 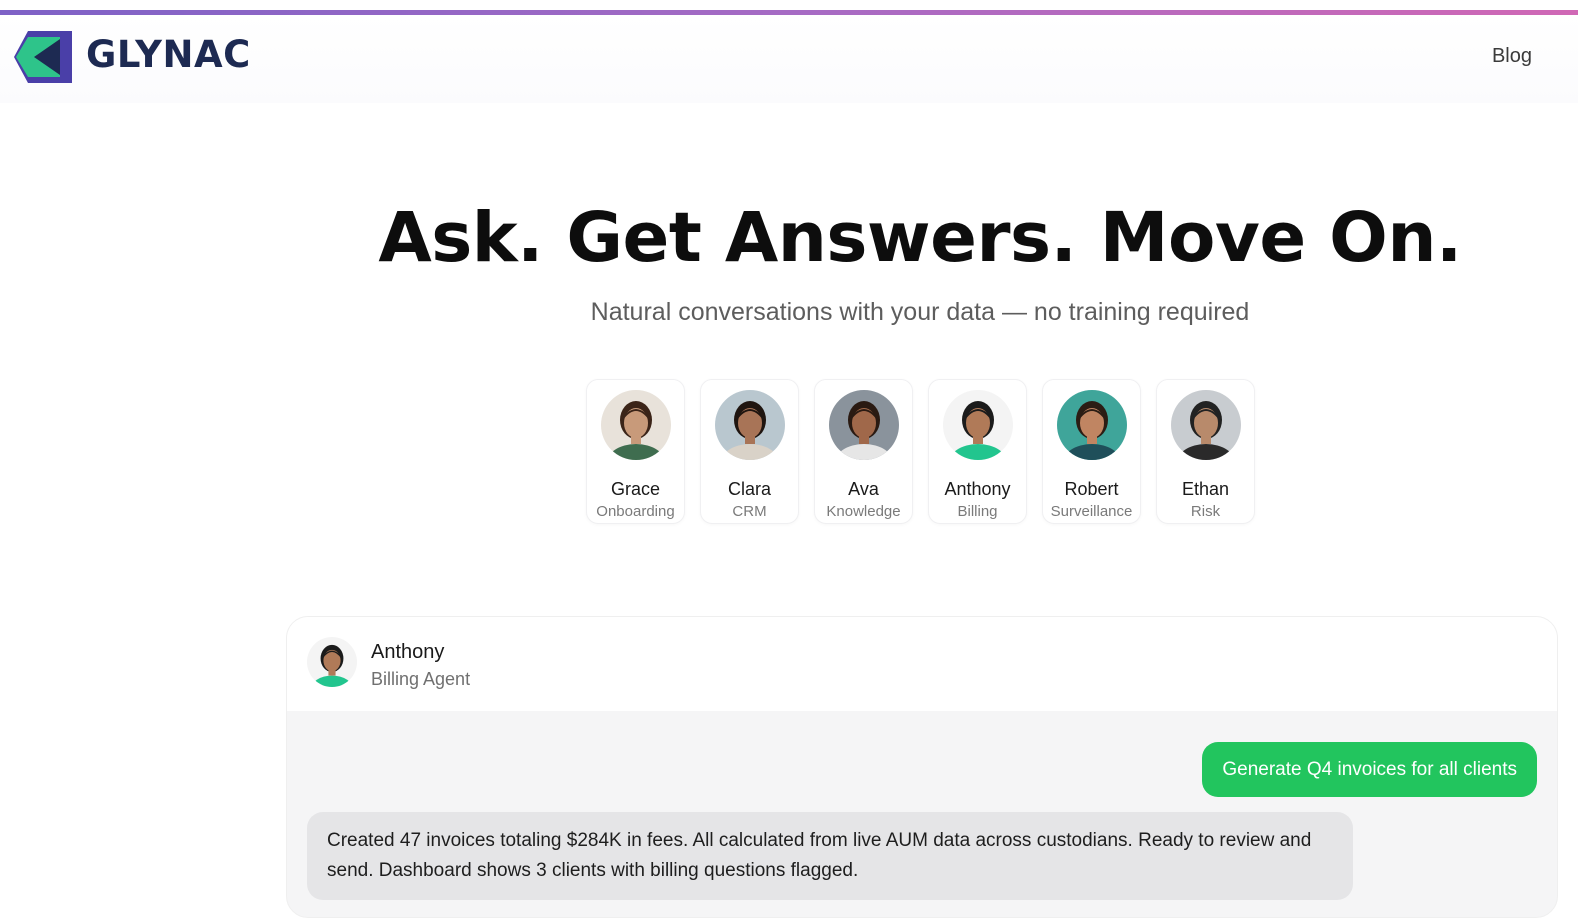 I want to click on agent-role: CRM, so click(x=749, y=511).